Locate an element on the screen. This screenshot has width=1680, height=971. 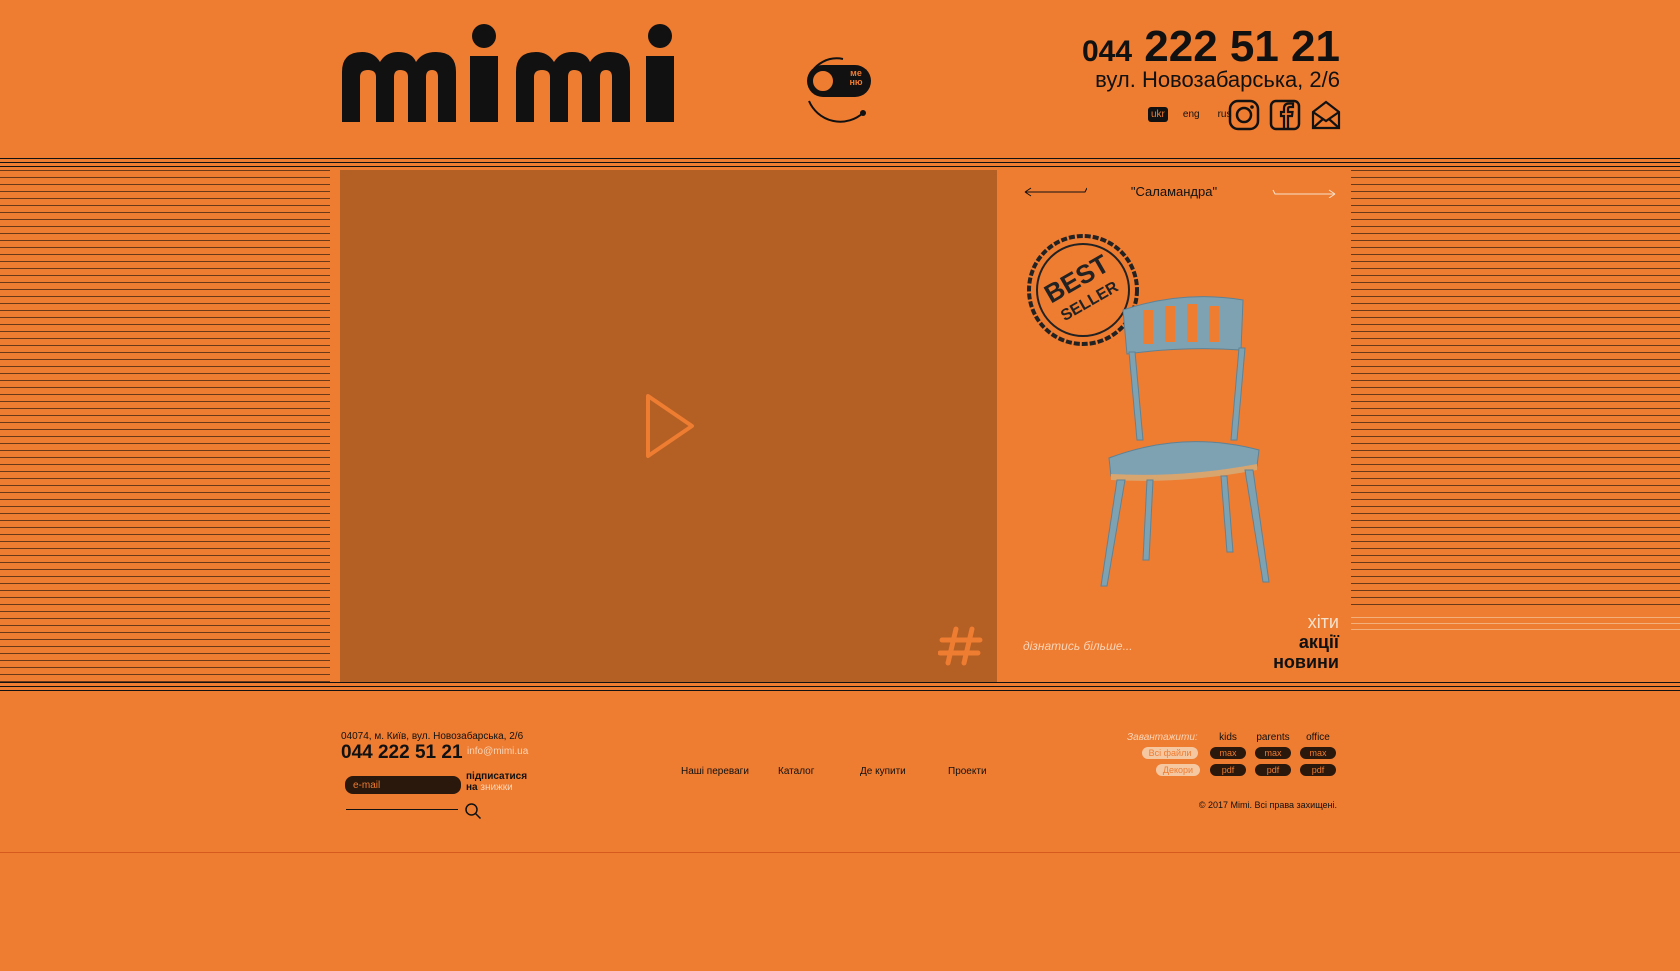
lang-ukr: ukr is located at coordinates (1158, 114).